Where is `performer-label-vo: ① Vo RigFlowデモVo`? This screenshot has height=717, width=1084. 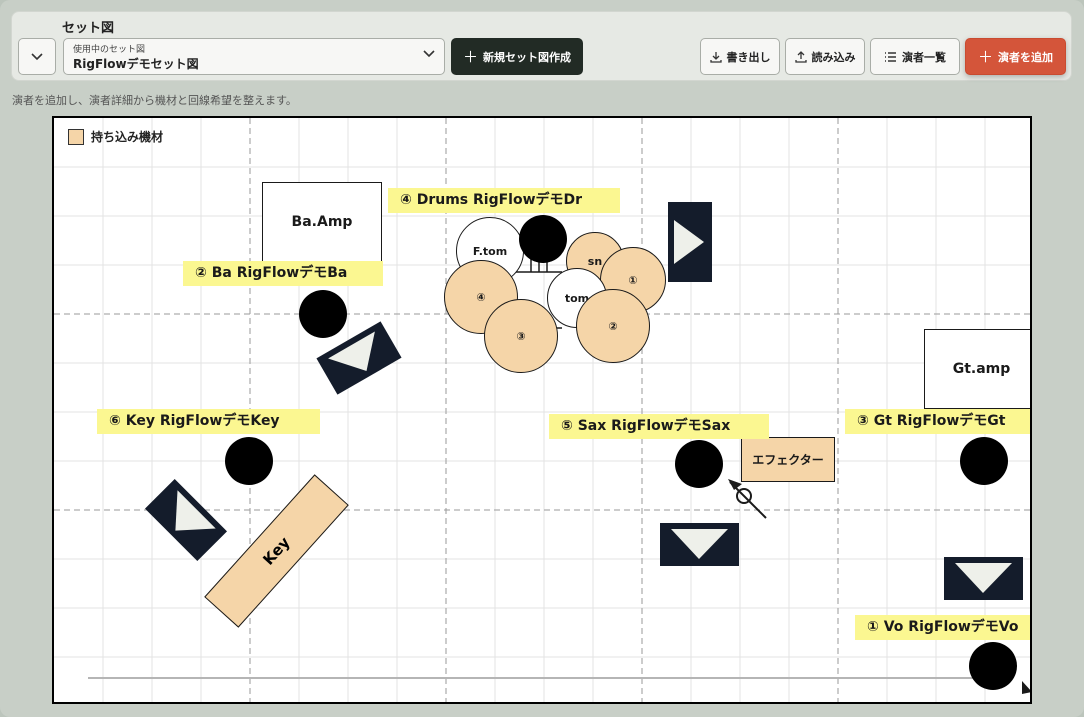
performer-label-vo: ① Vo RigFlowデモVo is located at coordinates (942, 627).